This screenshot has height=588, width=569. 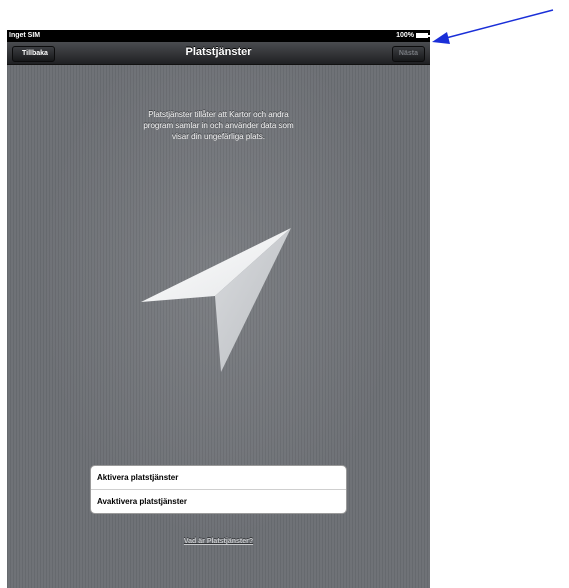 What do you see at coordinates (408, 54) in the screenshot?
I see `next-button: Nästa` at bounding box center [408, 54].